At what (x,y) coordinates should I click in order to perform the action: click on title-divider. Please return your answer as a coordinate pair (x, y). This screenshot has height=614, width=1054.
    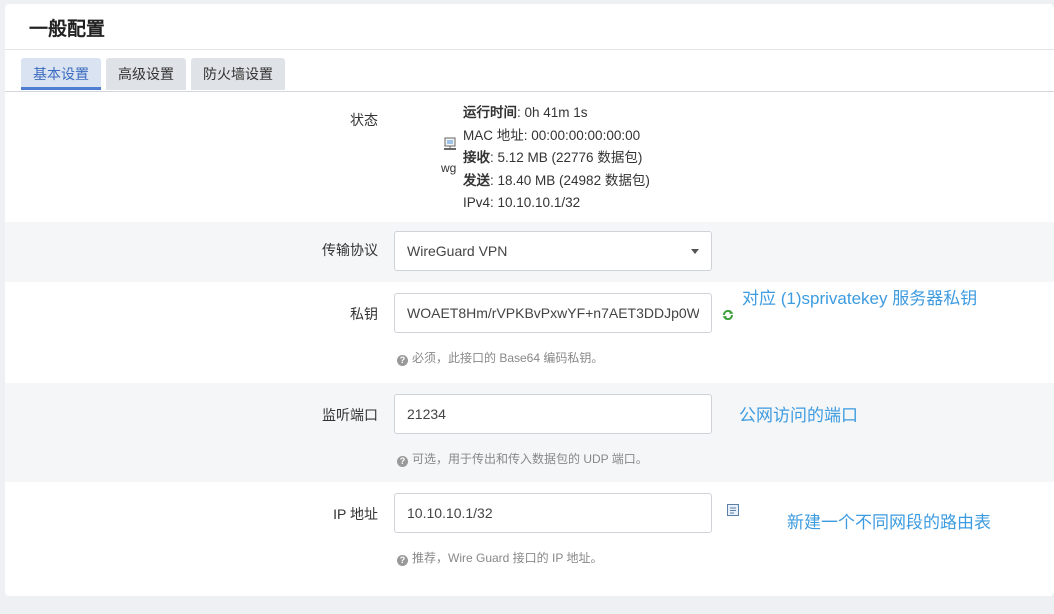
    Looking at the image, I should click on (529, 49).